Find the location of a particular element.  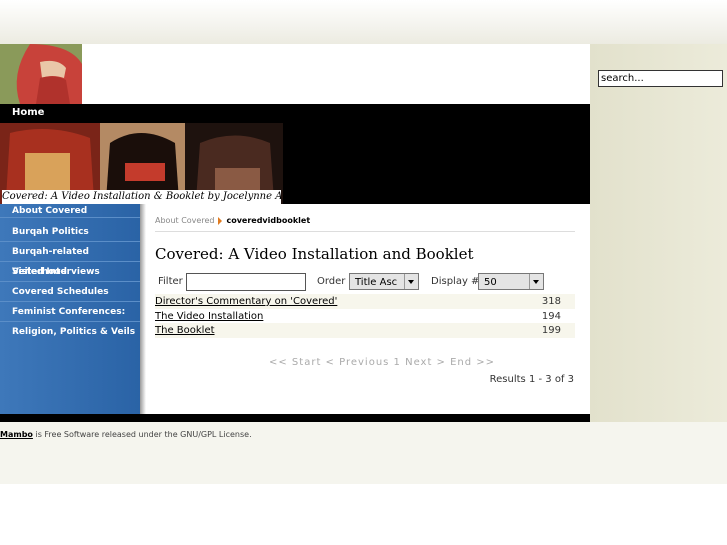

order-select-value: Title Asc is located at coordinates (376, 282).